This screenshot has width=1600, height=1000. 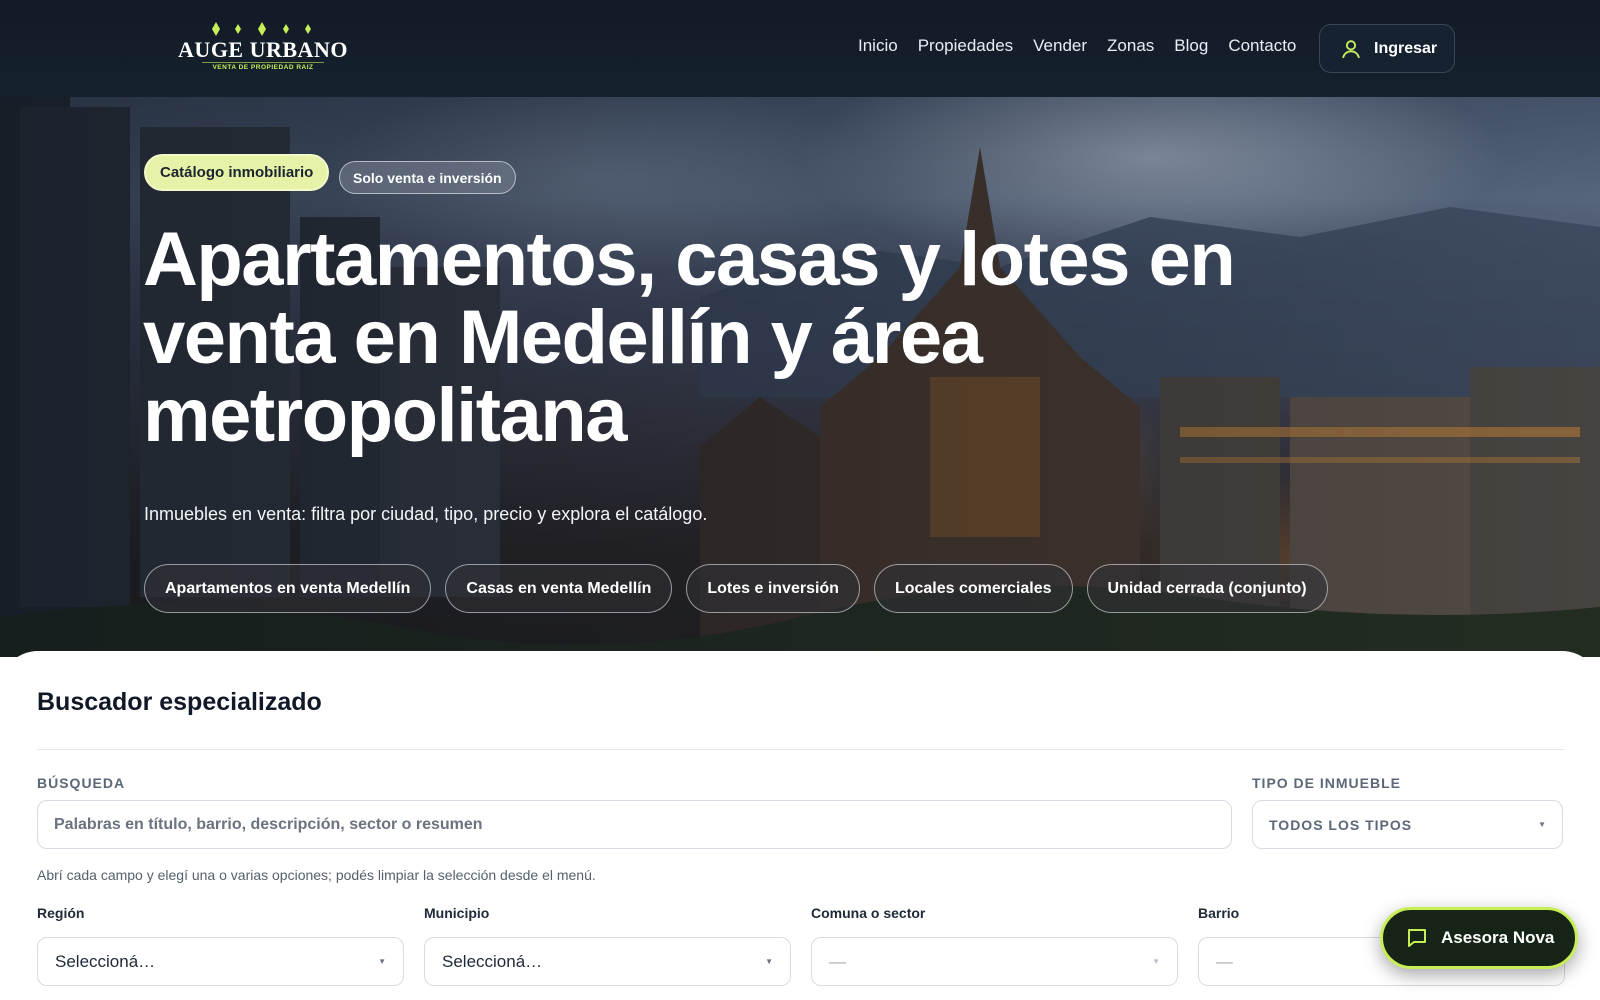 I want to click on login-label: Ingresar, so click(x=1406, y=48).